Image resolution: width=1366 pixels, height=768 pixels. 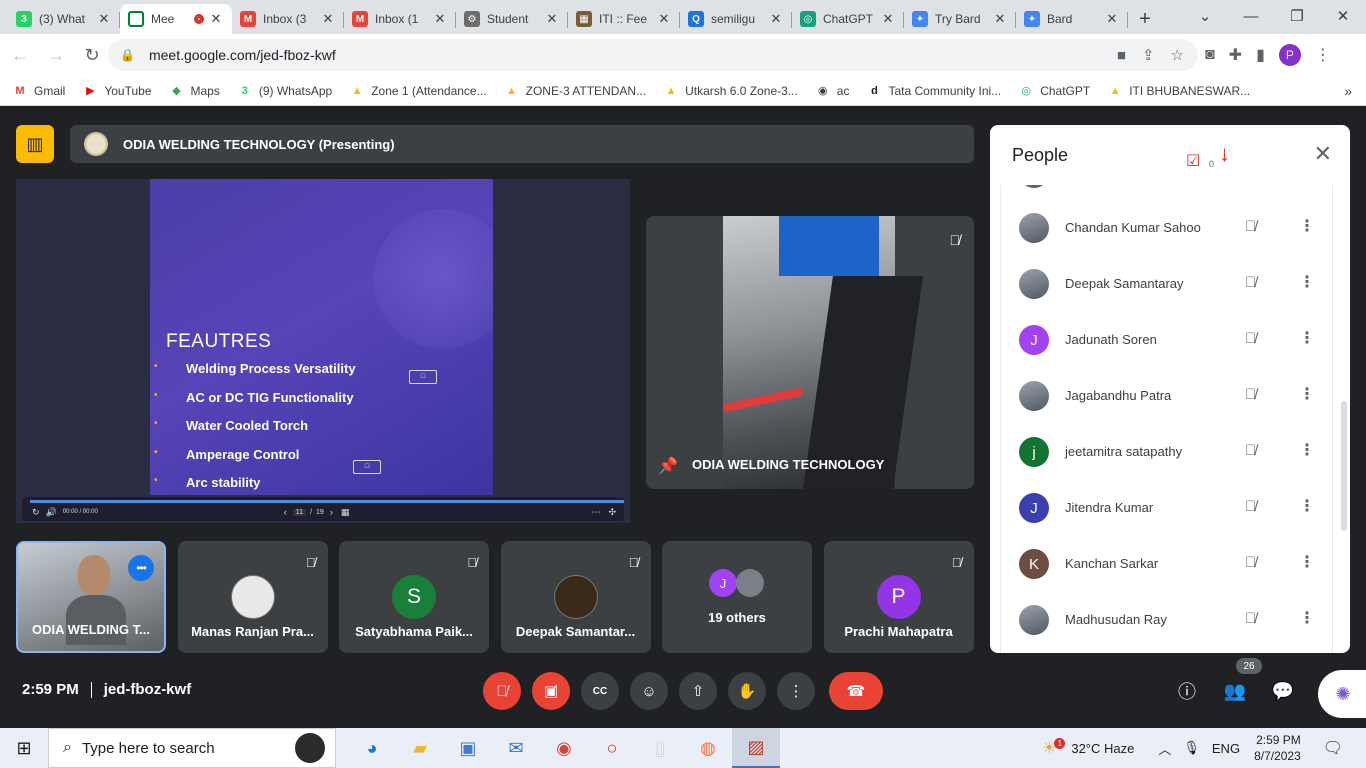 I want to click on restore-icon: ❐, so click(x=1297, y=16).